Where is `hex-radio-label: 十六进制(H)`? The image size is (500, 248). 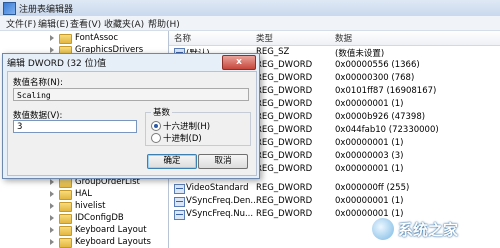
hex-radio-label: 十六进制(H) is located at coordinates (186, 126).